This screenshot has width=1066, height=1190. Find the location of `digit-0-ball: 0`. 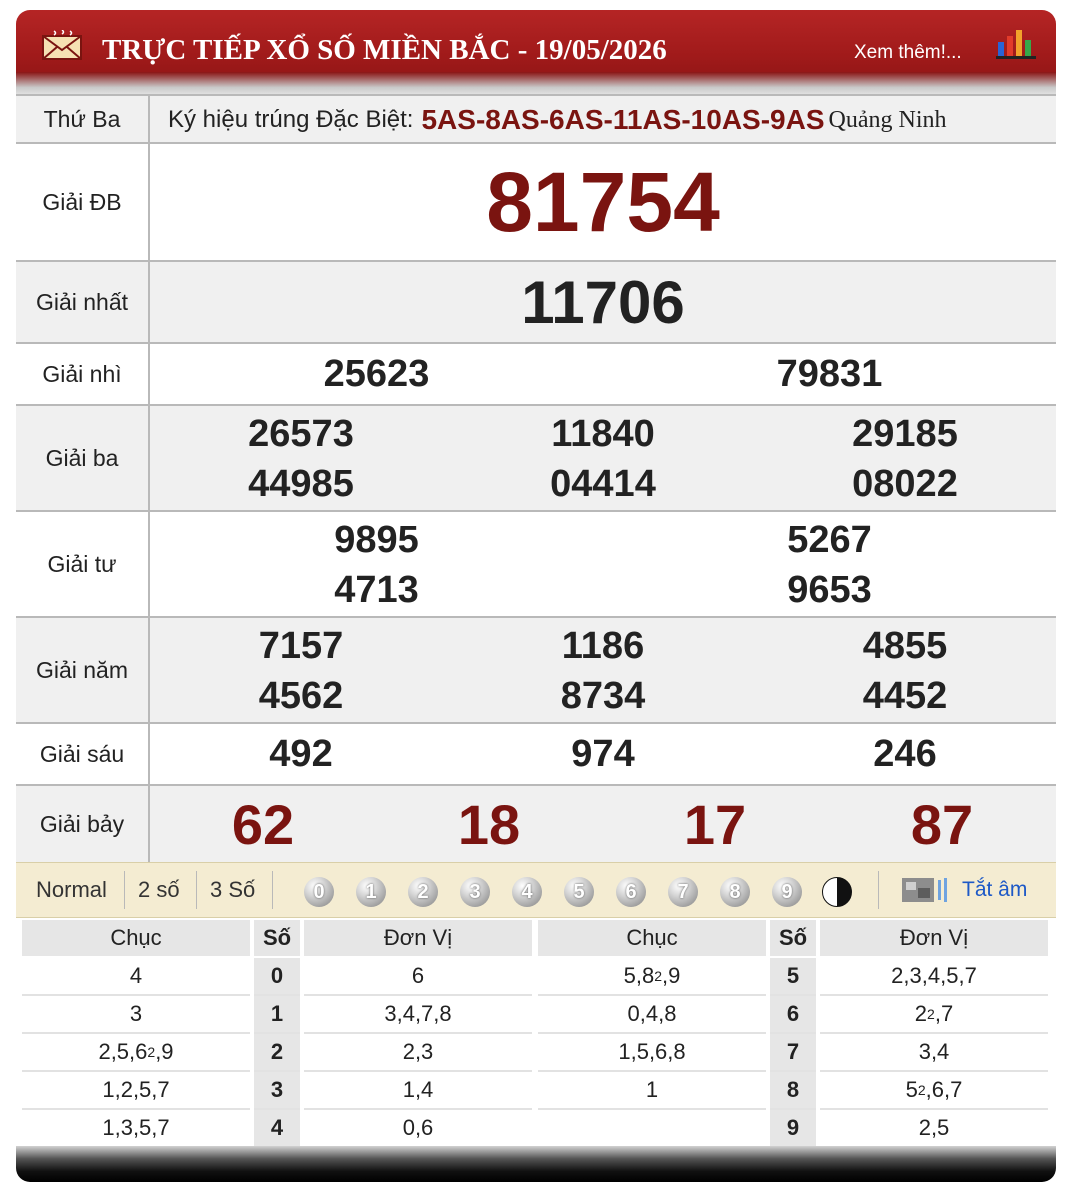

digit-0-ball: 0 is located at coordinates (319, 892).